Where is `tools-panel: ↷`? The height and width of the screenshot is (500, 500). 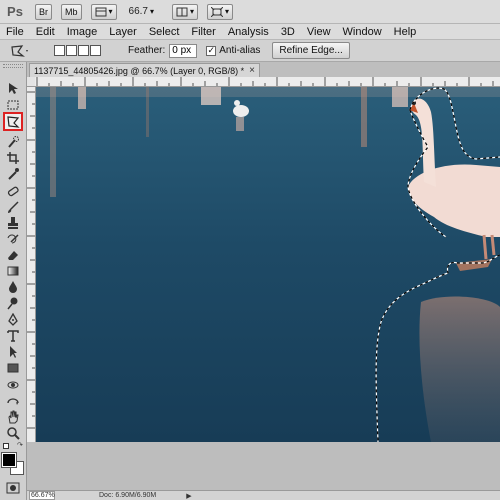
tools-panel: ↷ is located at coordinates (13, 281).